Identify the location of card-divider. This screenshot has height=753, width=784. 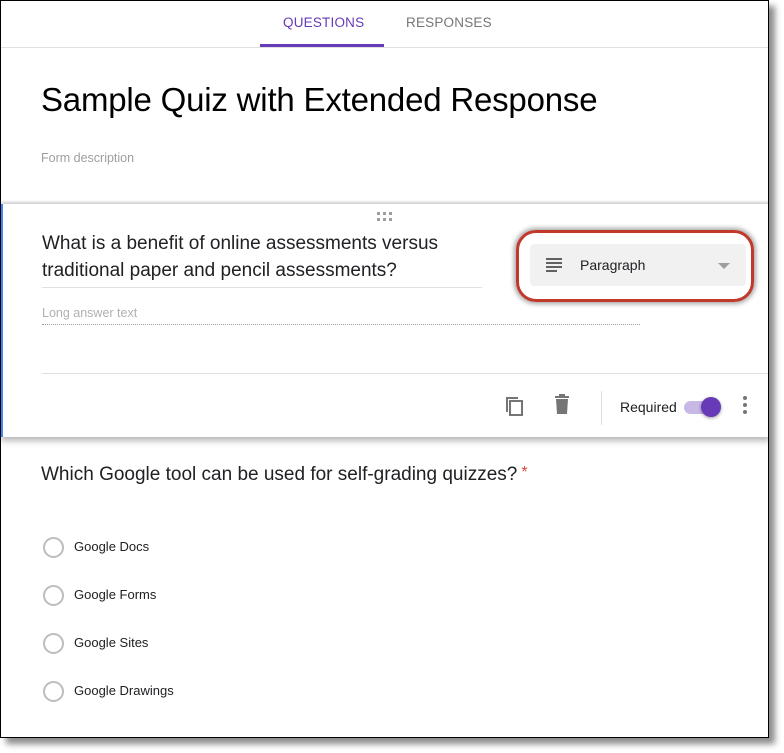
(405, 373).